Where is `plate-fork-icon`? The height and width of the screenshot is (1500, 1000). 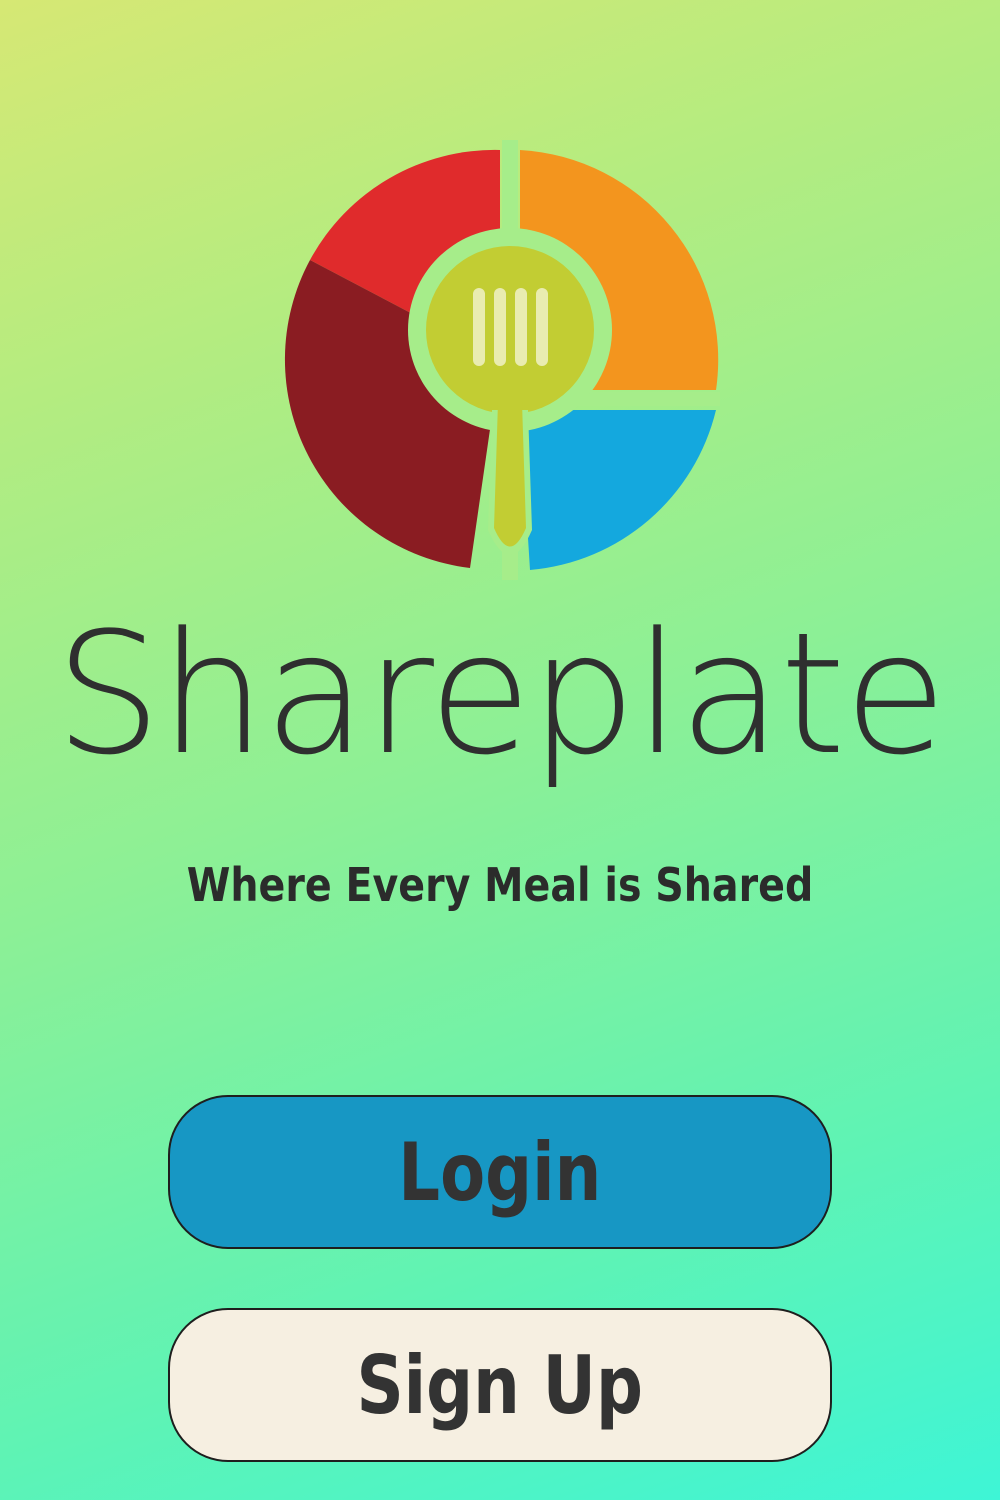
plate-fork-icon is located at coordinates (502, 360).